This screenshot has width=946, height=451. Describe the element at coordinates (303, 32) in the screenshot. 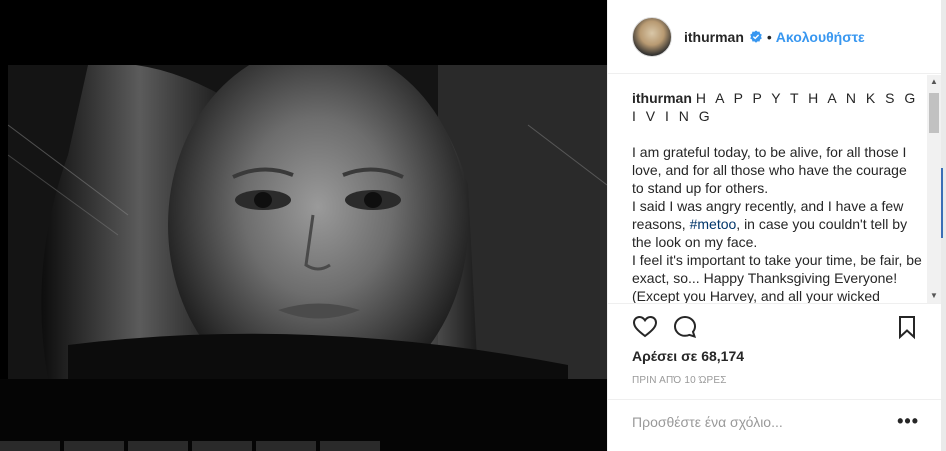

I see `letterbox-top` at that location.